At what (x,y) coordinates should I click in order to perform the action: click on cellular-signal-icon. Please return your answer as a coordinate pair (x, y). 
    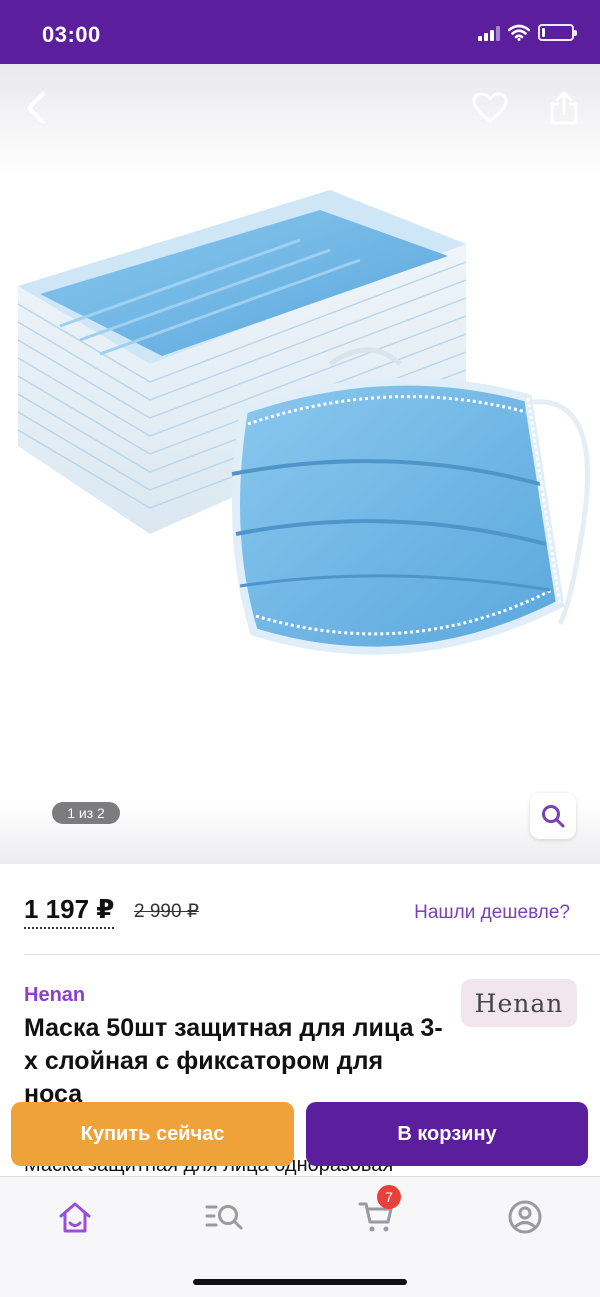
    Looking at the image, I should click on (489, 33).